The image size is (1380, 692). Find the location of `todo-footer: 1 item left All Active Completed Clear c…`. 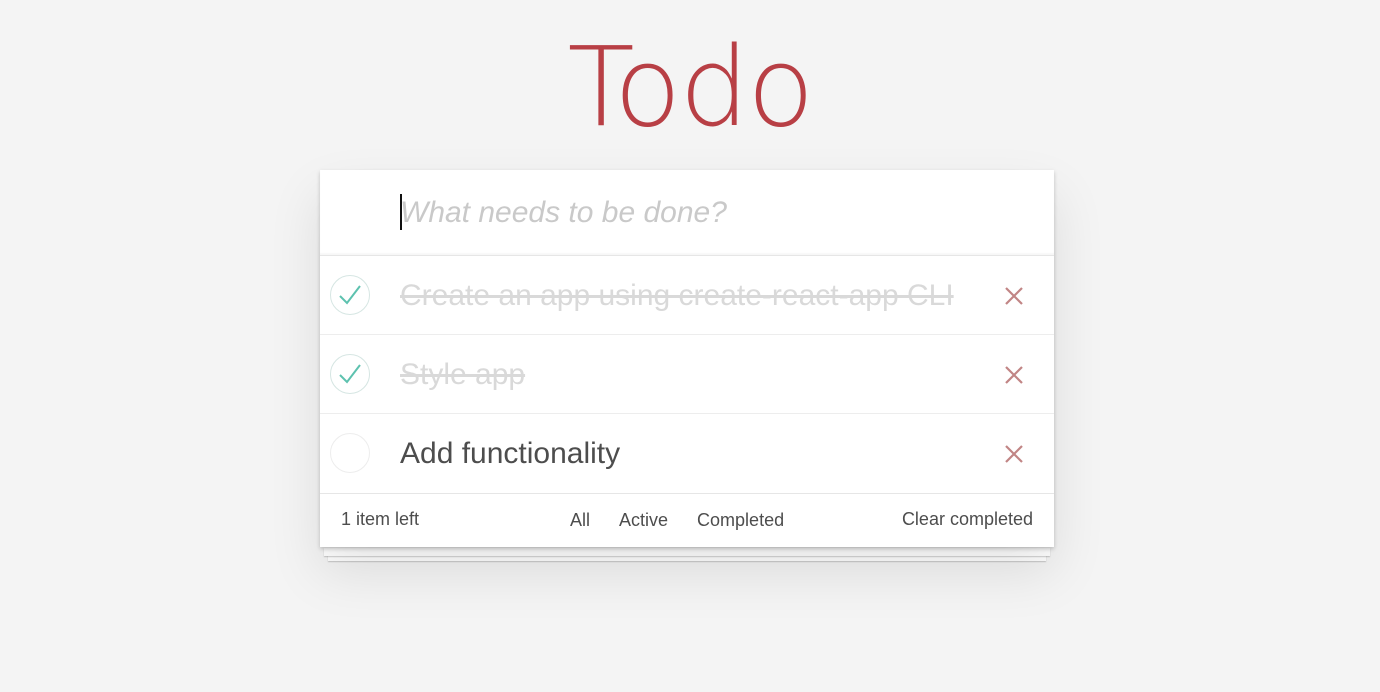

todo-footer: 1 item left All Active Completed Clear c… is located at coordinates (687, 520).